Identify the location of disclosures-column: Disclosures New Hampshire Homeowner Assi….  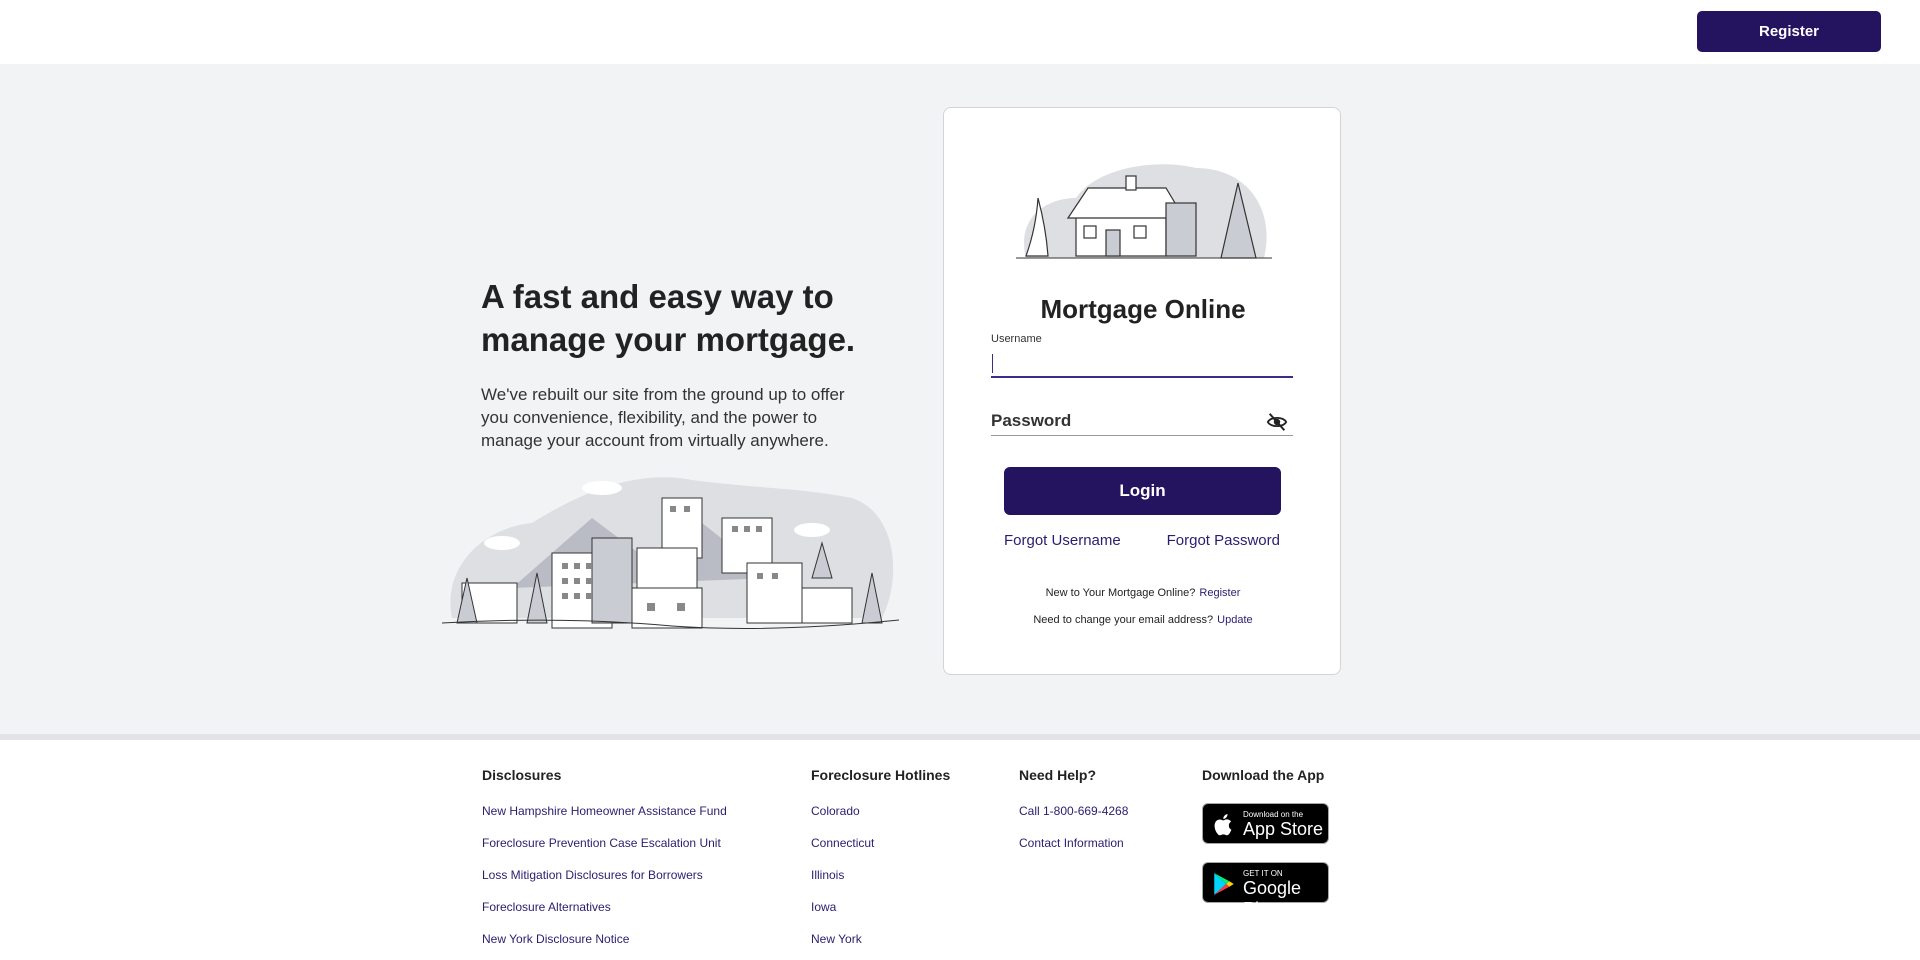
(604, 863).